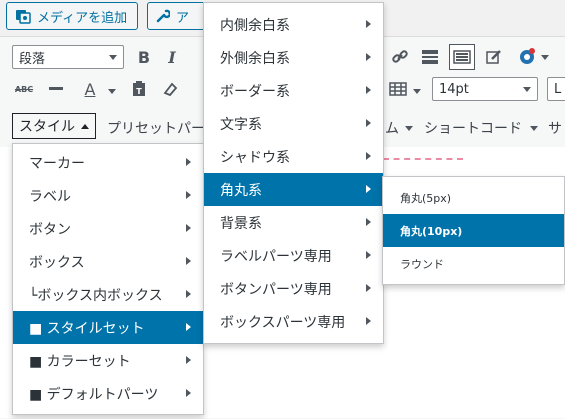 This screenshot has height=419, width=565. Describe the element at coordinates (144, 57) in the screenshot. I see `bold-button: B` at that location.